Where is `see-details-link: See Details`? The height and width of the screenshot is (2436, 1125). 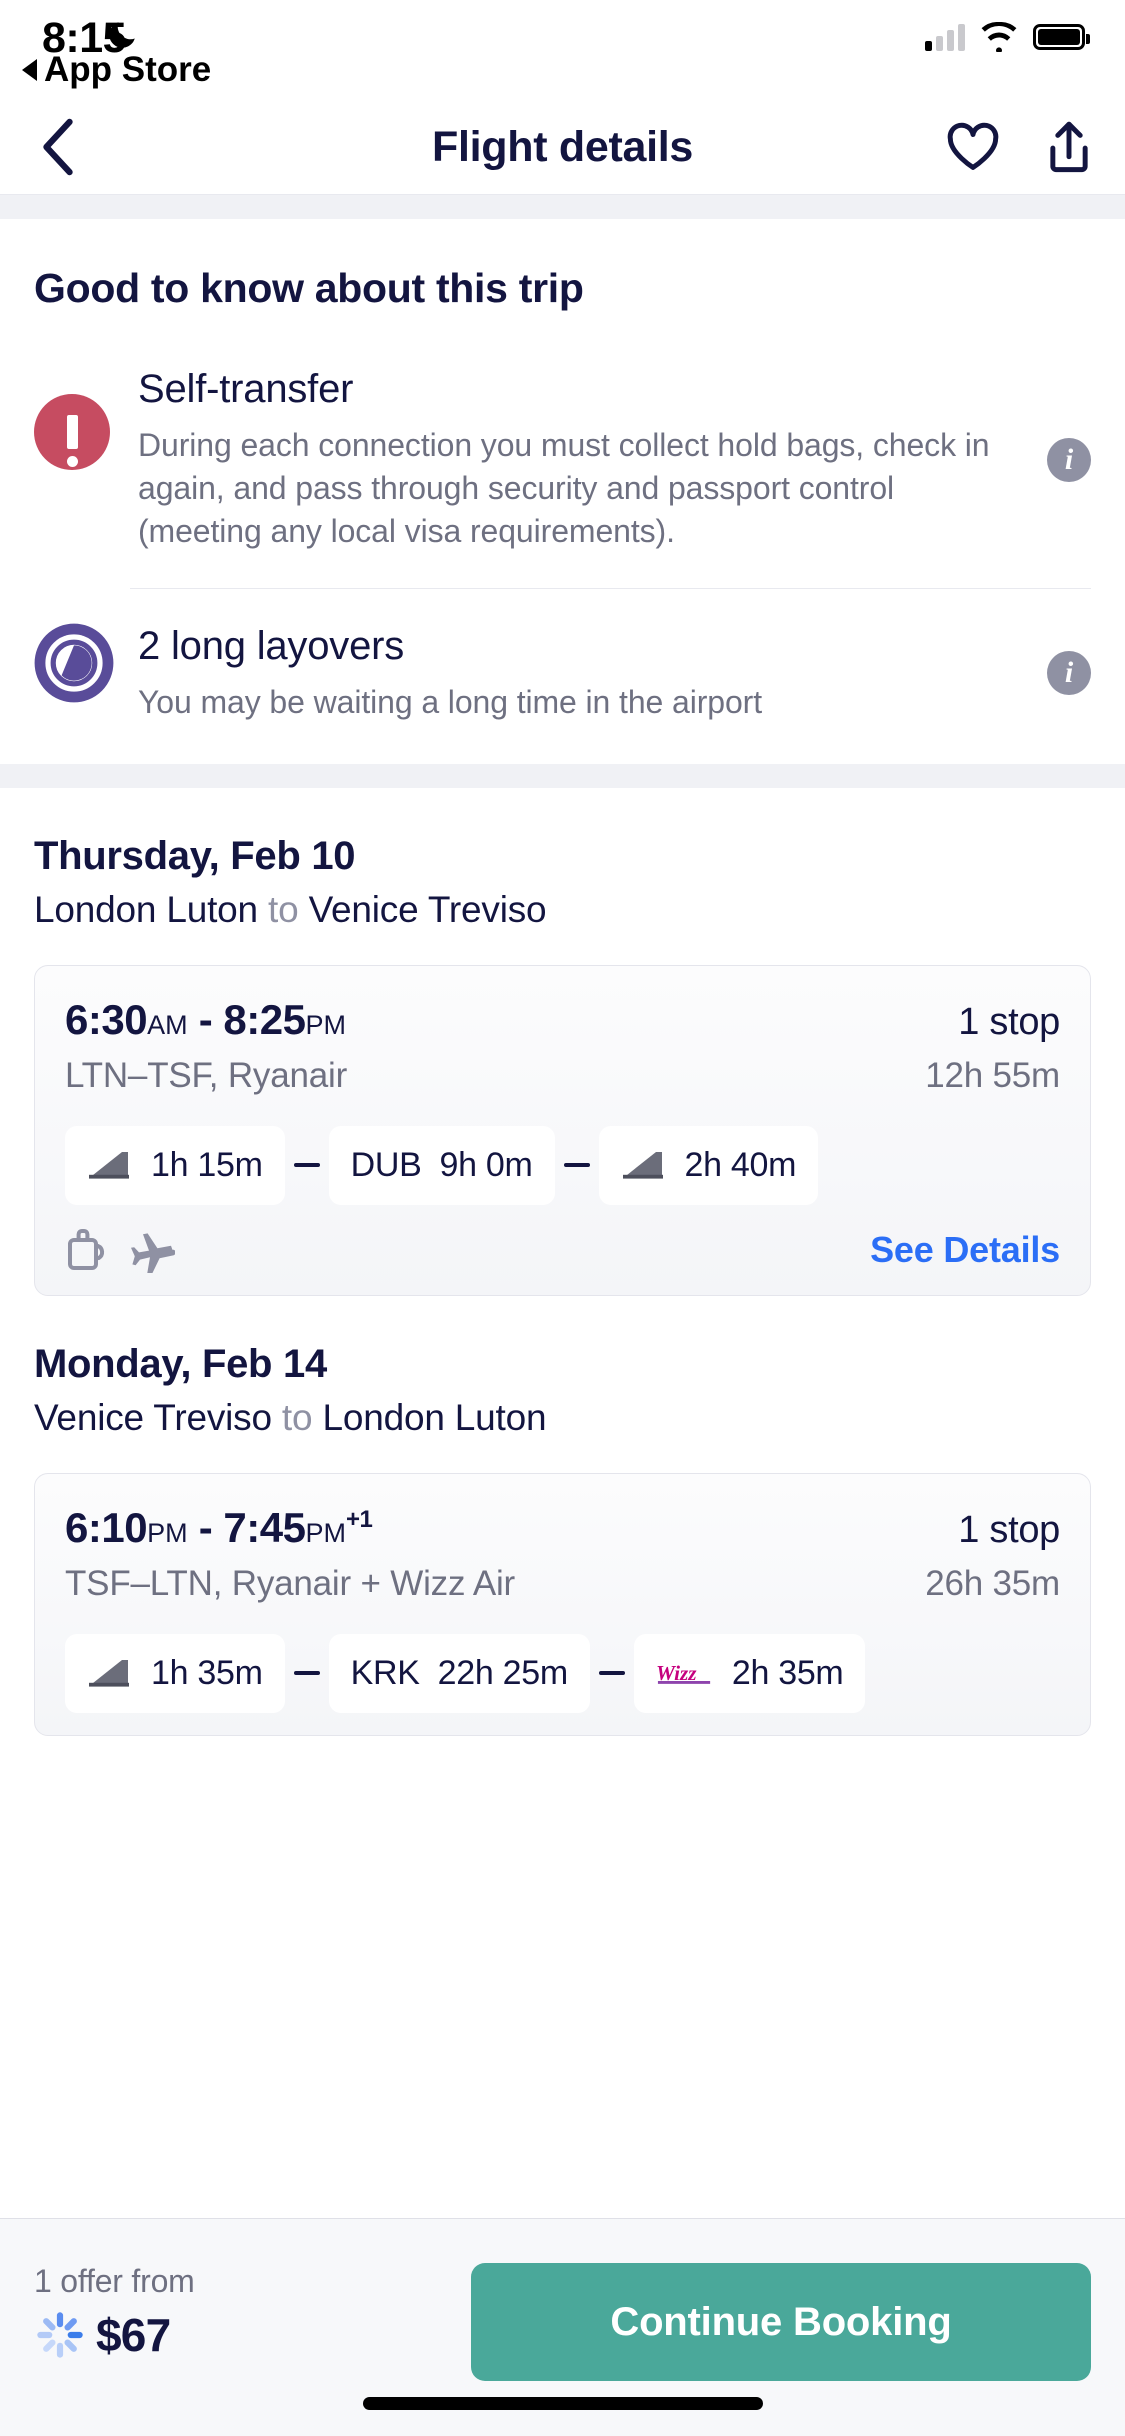 see-details-link: See Details is located at coordinates (965, 1250).